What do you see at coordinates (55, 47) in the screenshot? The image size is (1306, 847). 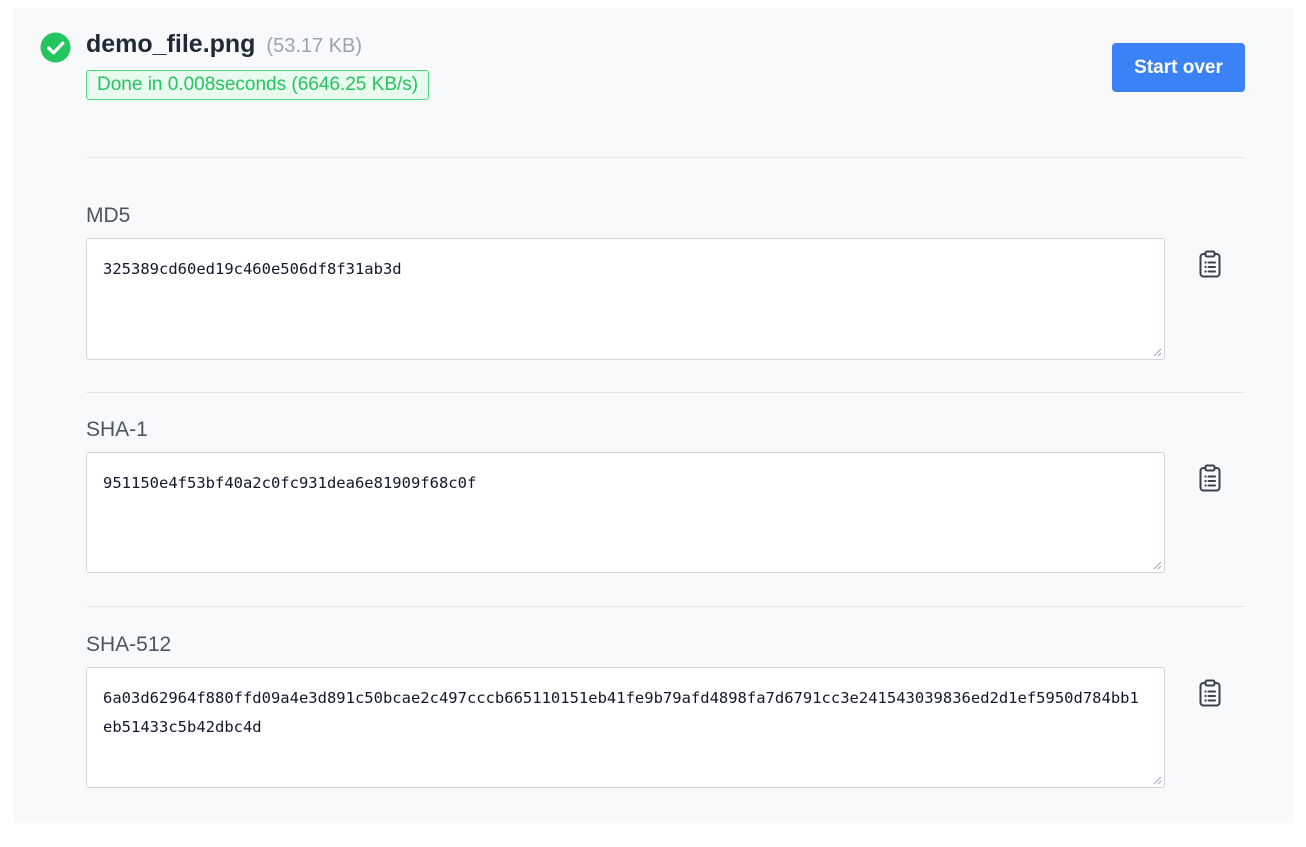 I see `check-circle-icon` at bounding box center [55, 47].